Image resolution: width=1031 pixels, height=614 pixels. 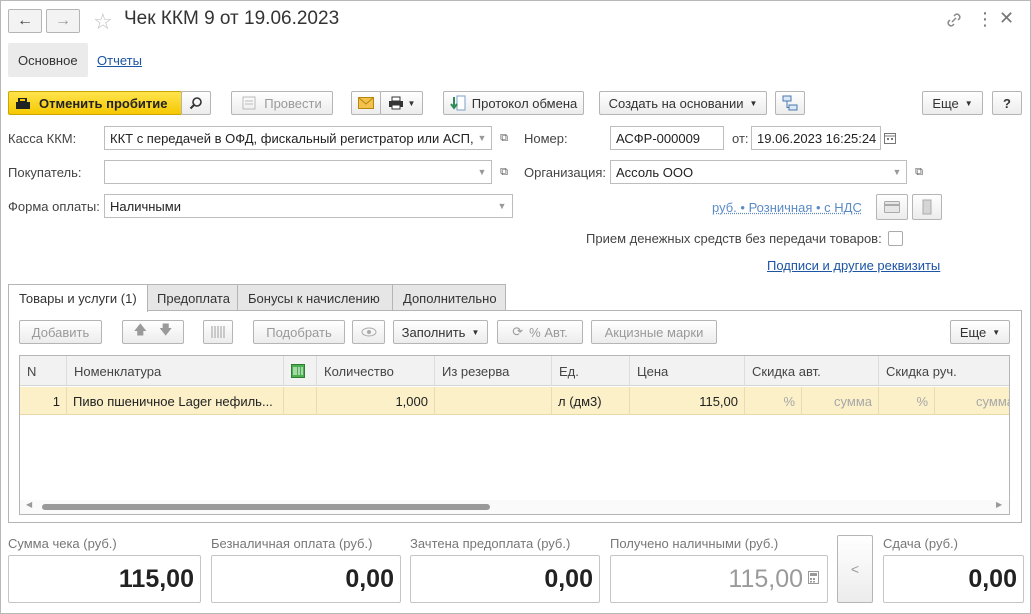 What do you see at coordinates (591, 401) in the screenshot?
I see `cell-unit: л (дм3)` at bounding box center [591, 401].